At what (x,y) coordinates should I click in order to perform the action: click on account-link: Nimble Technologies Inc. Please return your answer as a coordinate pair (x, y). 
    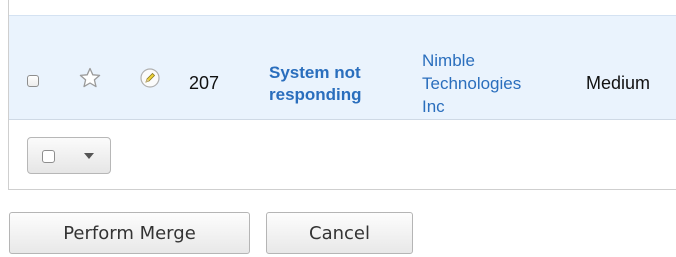
    Looking at the image, I should click on (502, 83).